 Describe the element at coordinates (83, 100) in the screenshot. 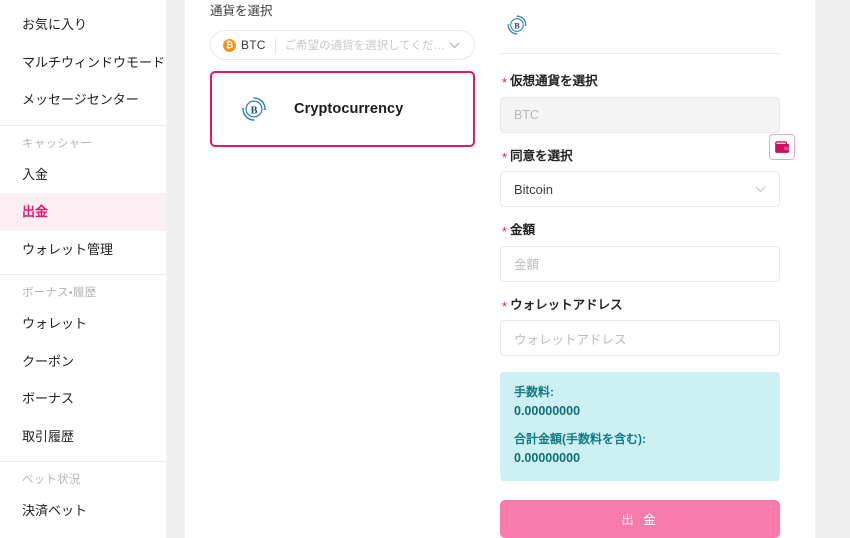

I see `sidebar-item-message-center: メッセージセンター` at that location.